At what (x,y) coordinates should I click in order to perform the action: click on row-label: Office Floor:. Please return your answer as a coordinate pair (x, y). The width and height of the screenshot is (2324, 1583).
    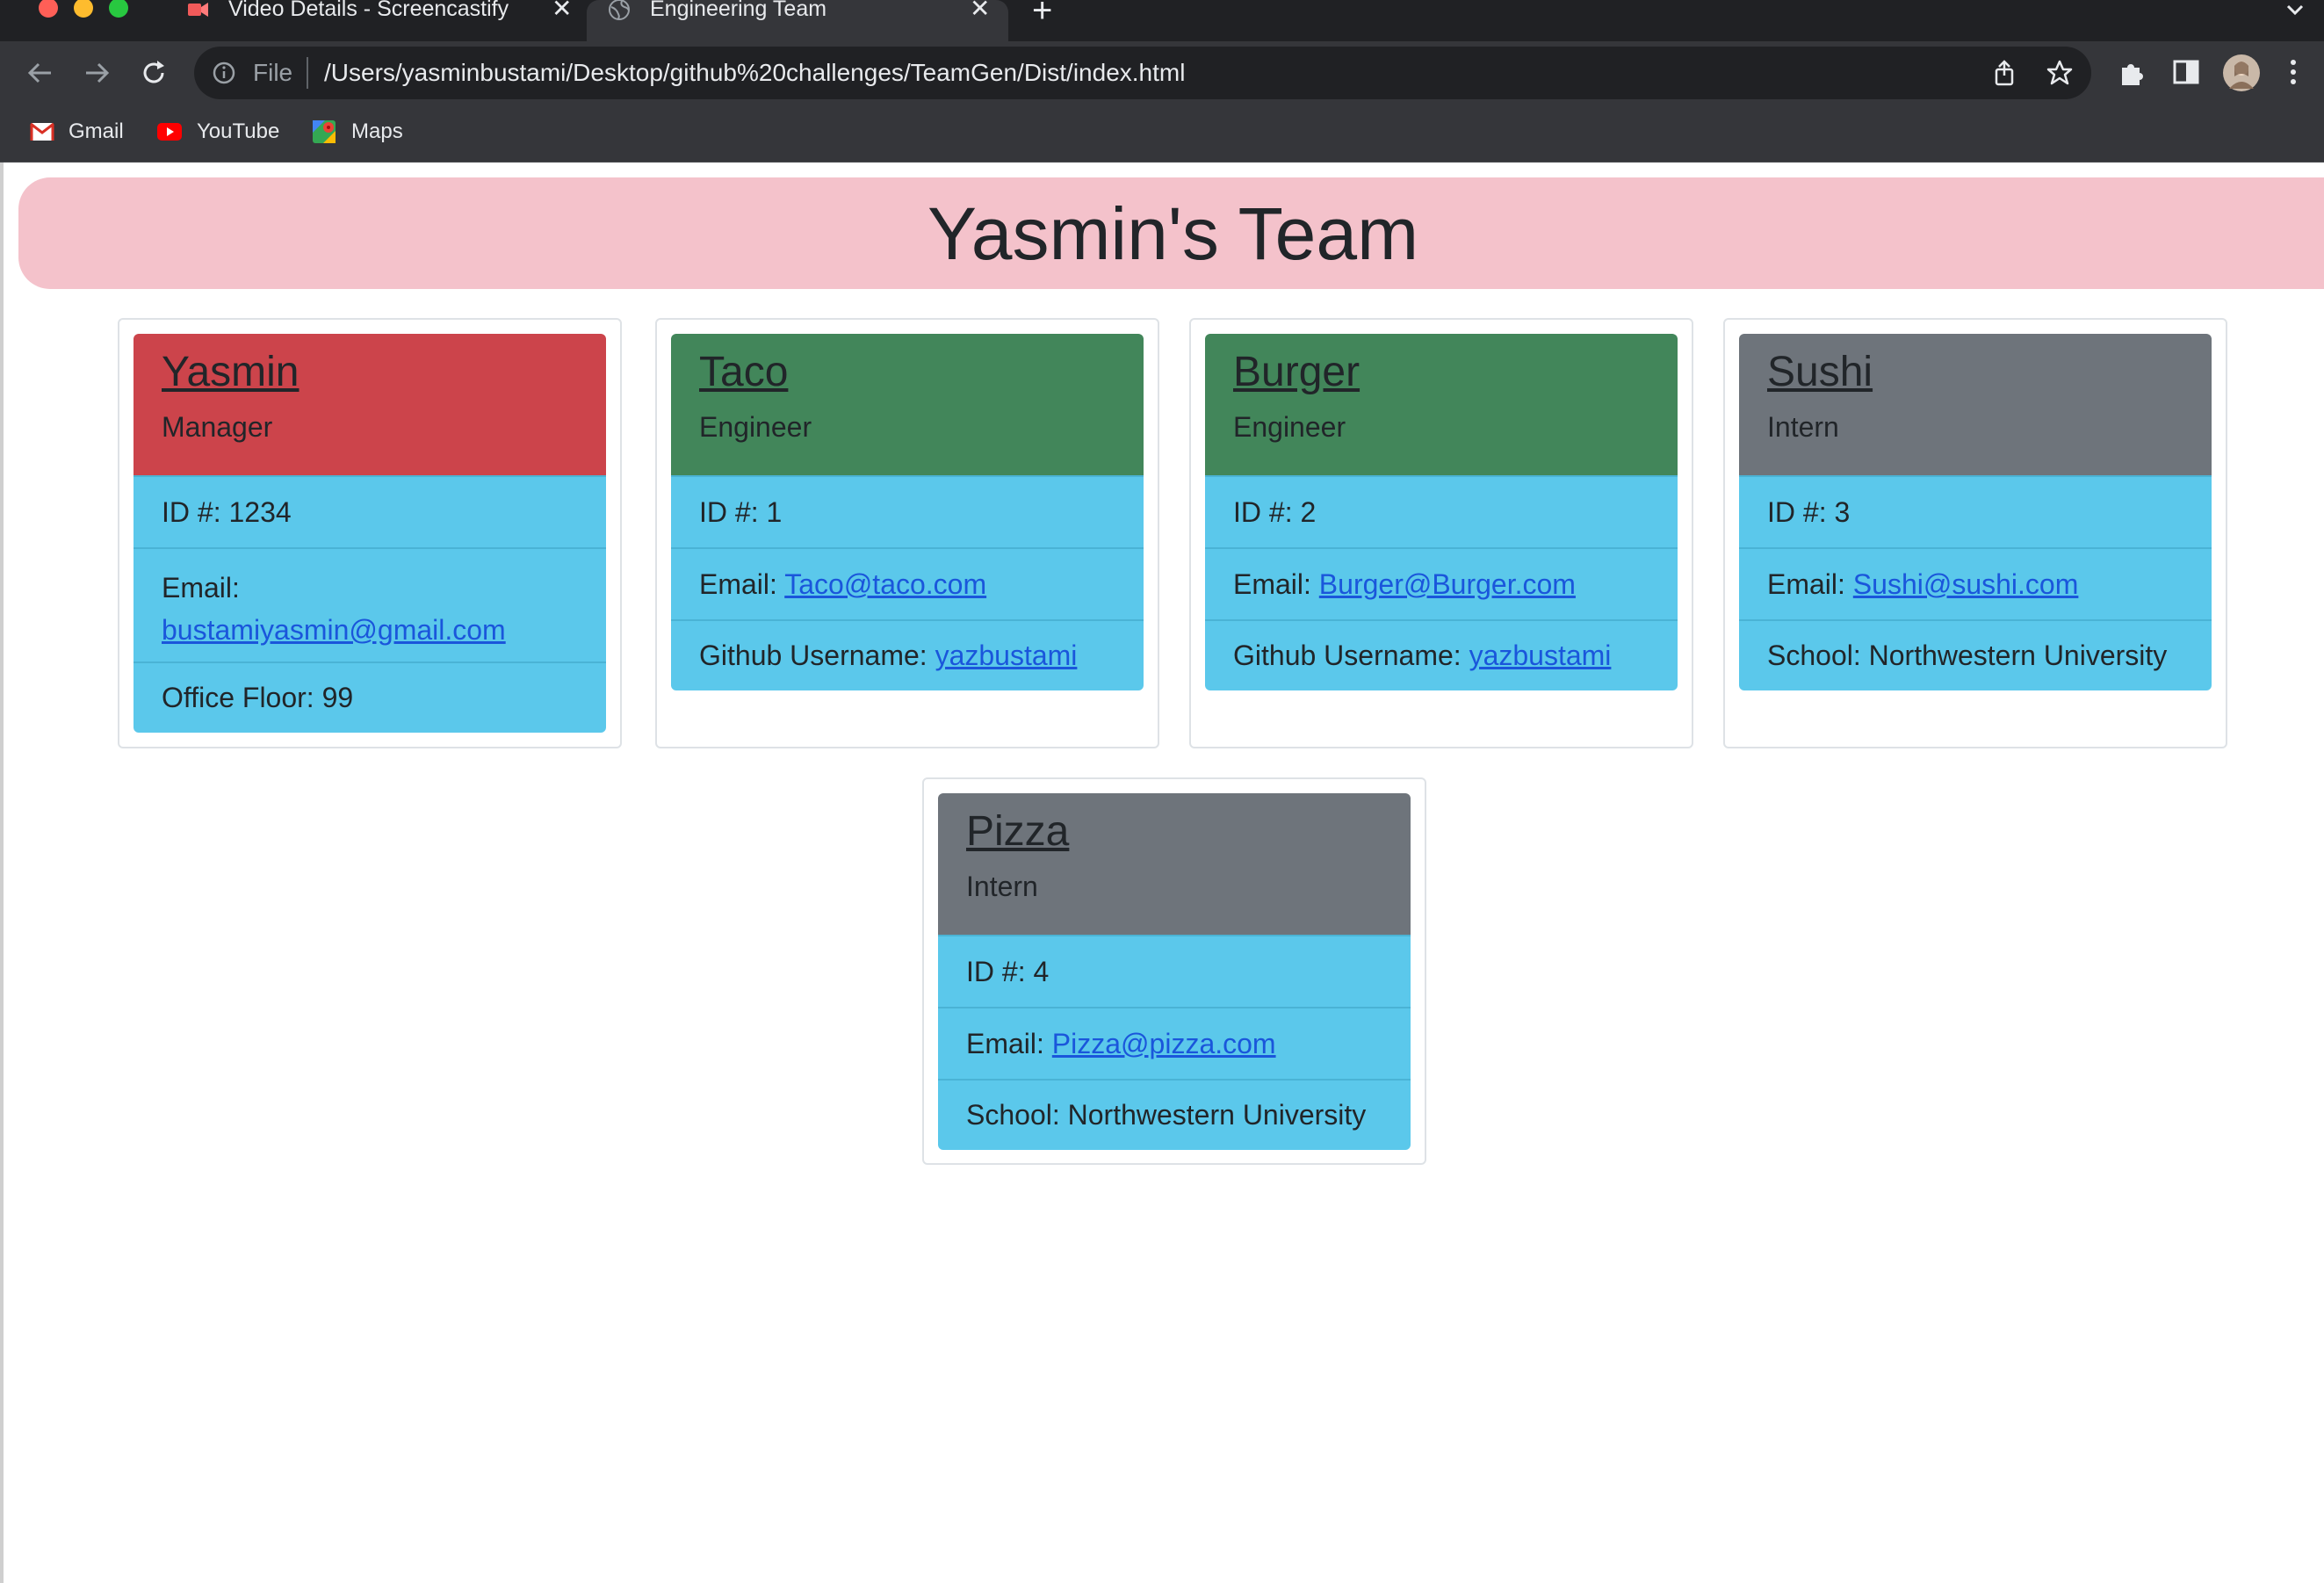
    Looking at the image, I should click on (238, 697).